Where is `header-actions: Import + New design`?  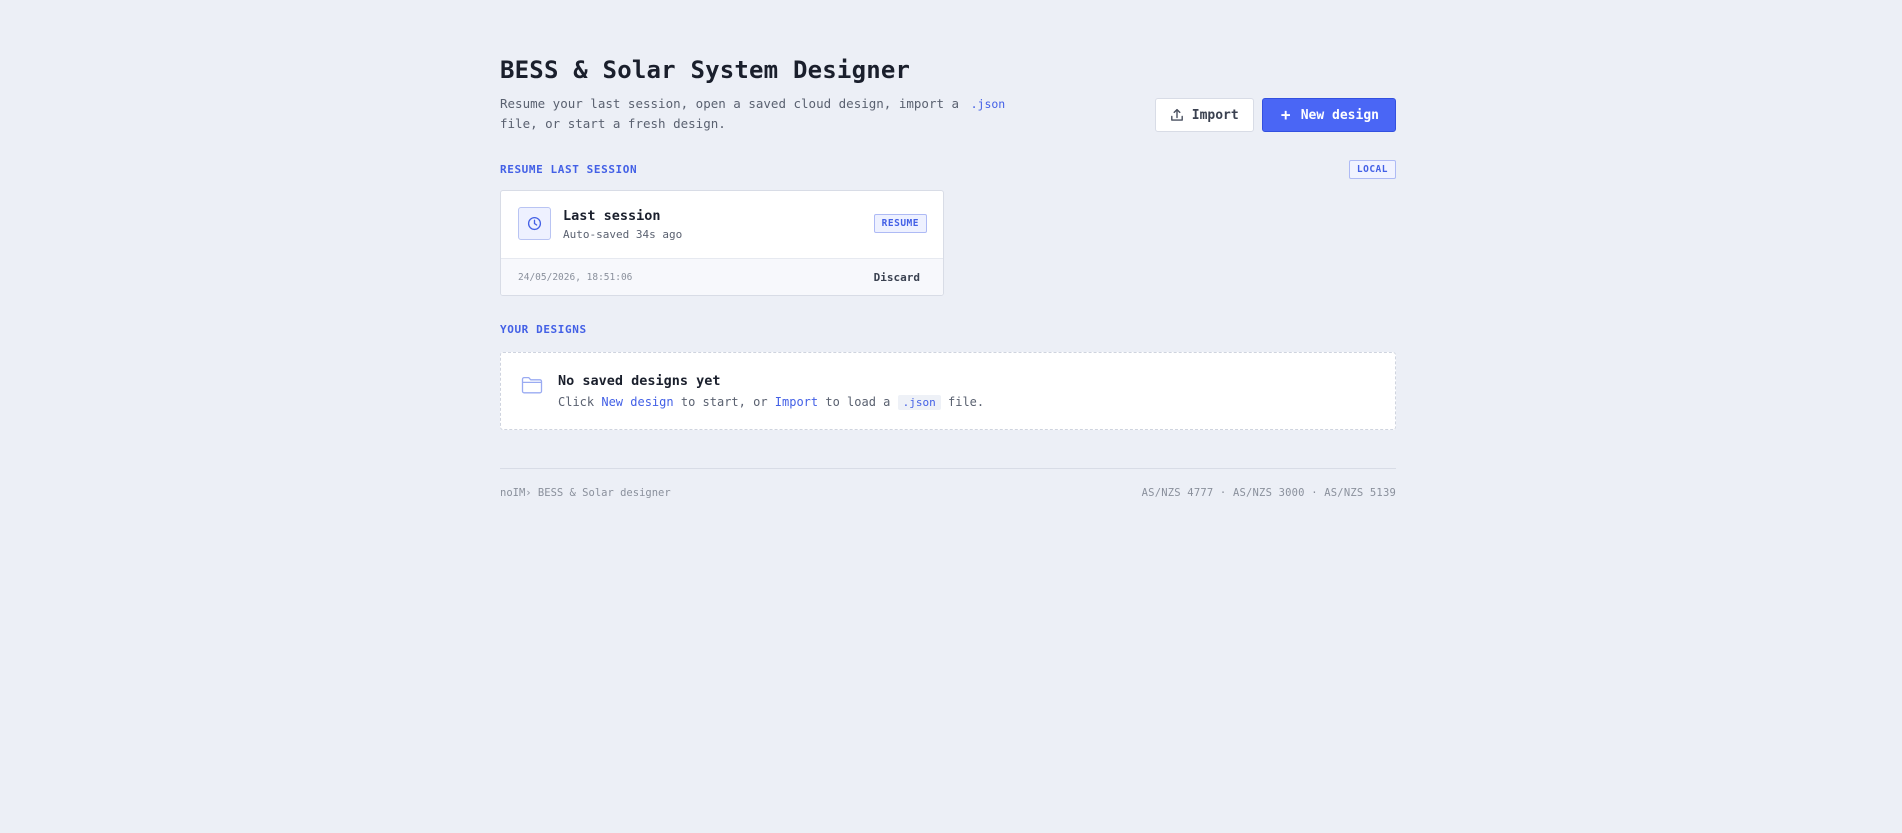
header-actions: Import + New design is located at coordinates (1275, 115).